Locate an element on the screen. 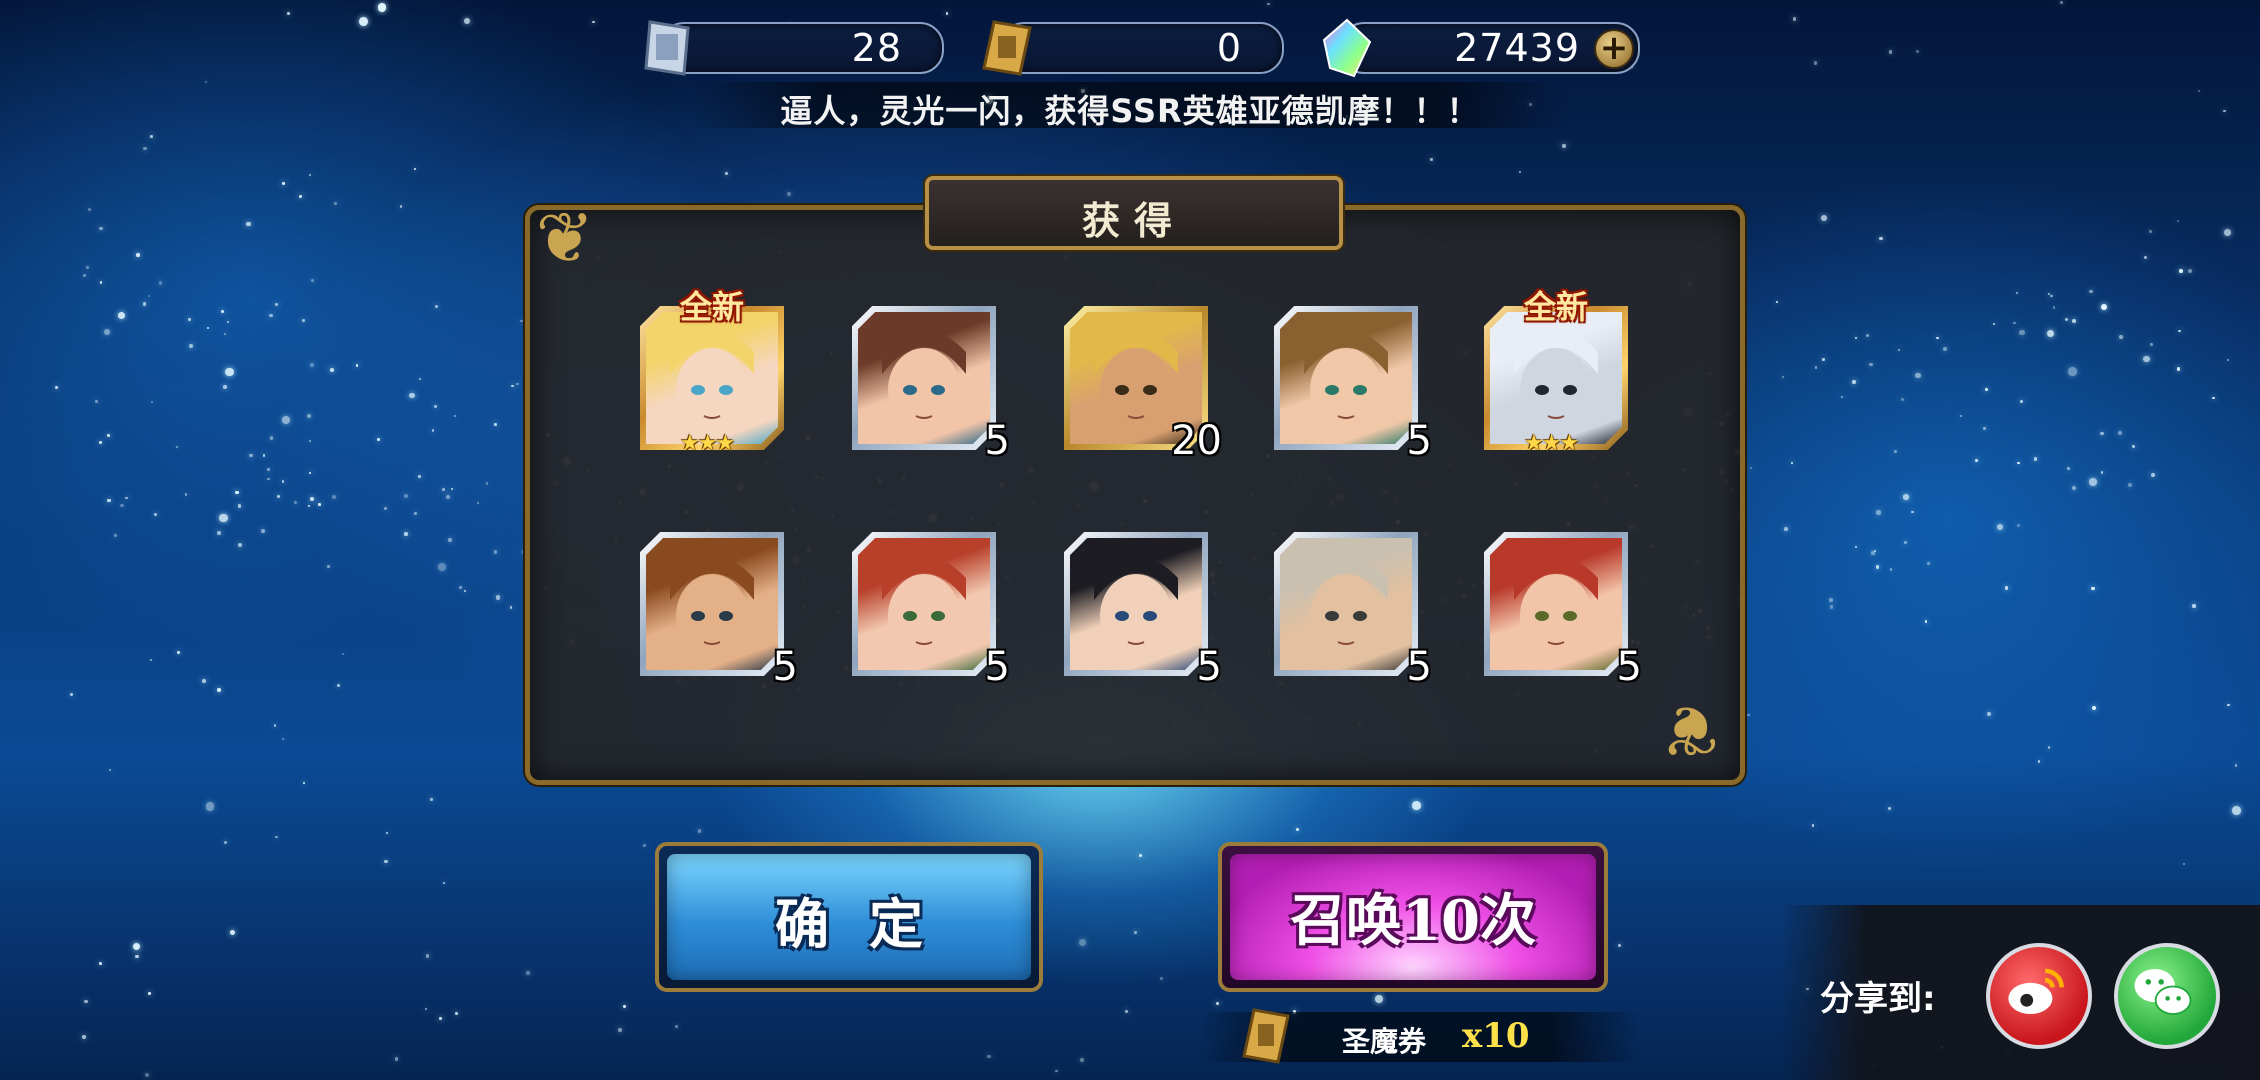 This screenshot has height=1080, width=2260. confirm-button: 确定 is located at coordinates (849, 917).